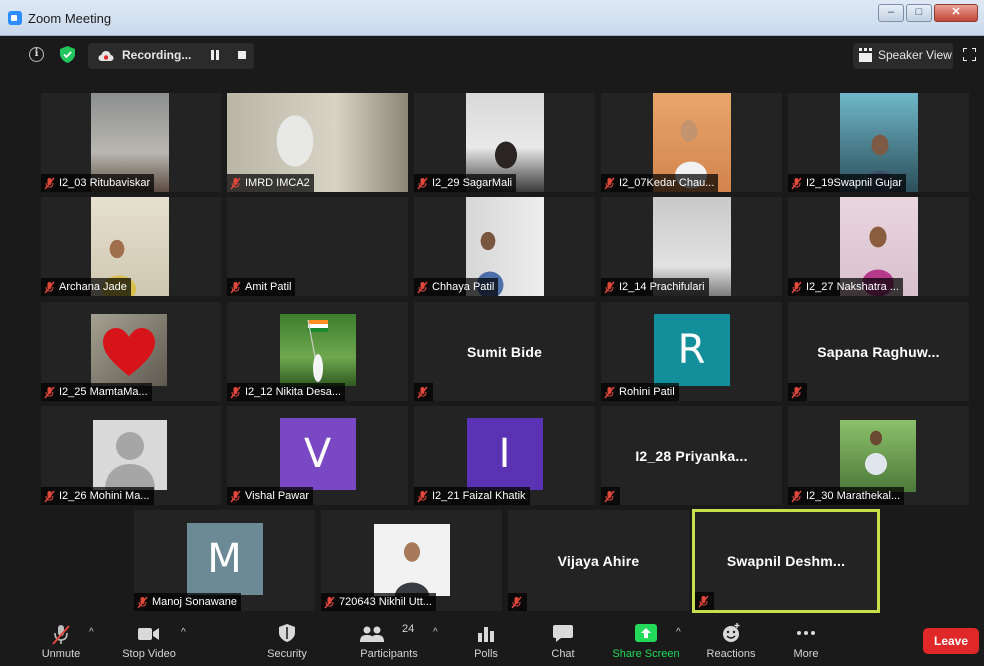 This screenshot has height=666, width=984. Describe the element at coordinates (956, 13) in the screenshot. I see `close-button: ✕` at that location.